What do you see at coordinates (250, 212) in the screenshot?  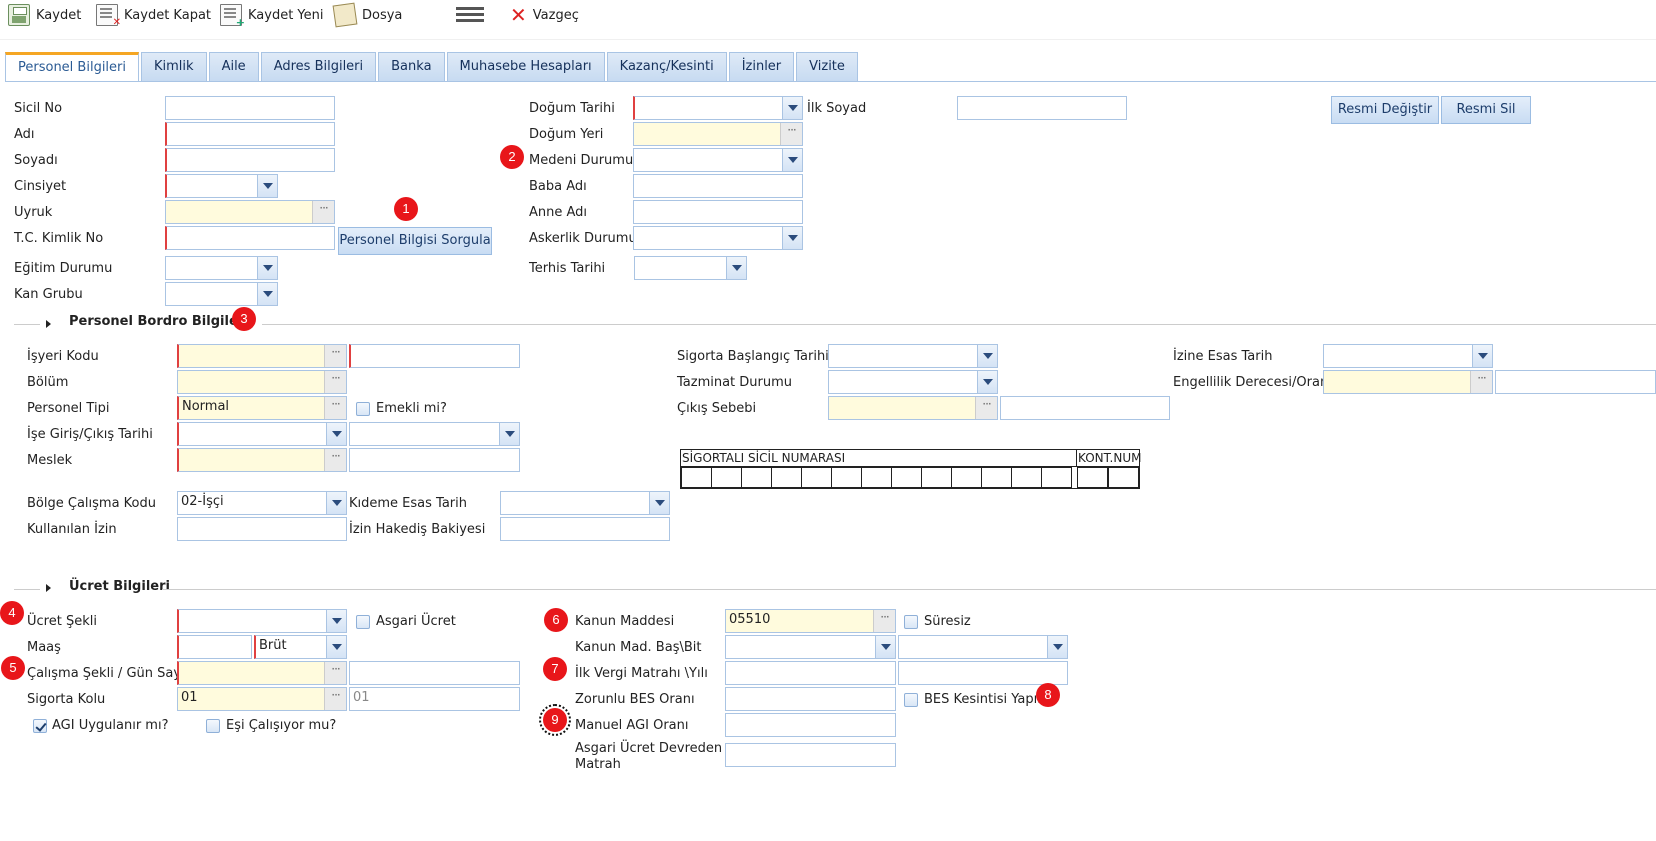 I see `uyruk-lookup: ···` at bounding box center [250, 212].